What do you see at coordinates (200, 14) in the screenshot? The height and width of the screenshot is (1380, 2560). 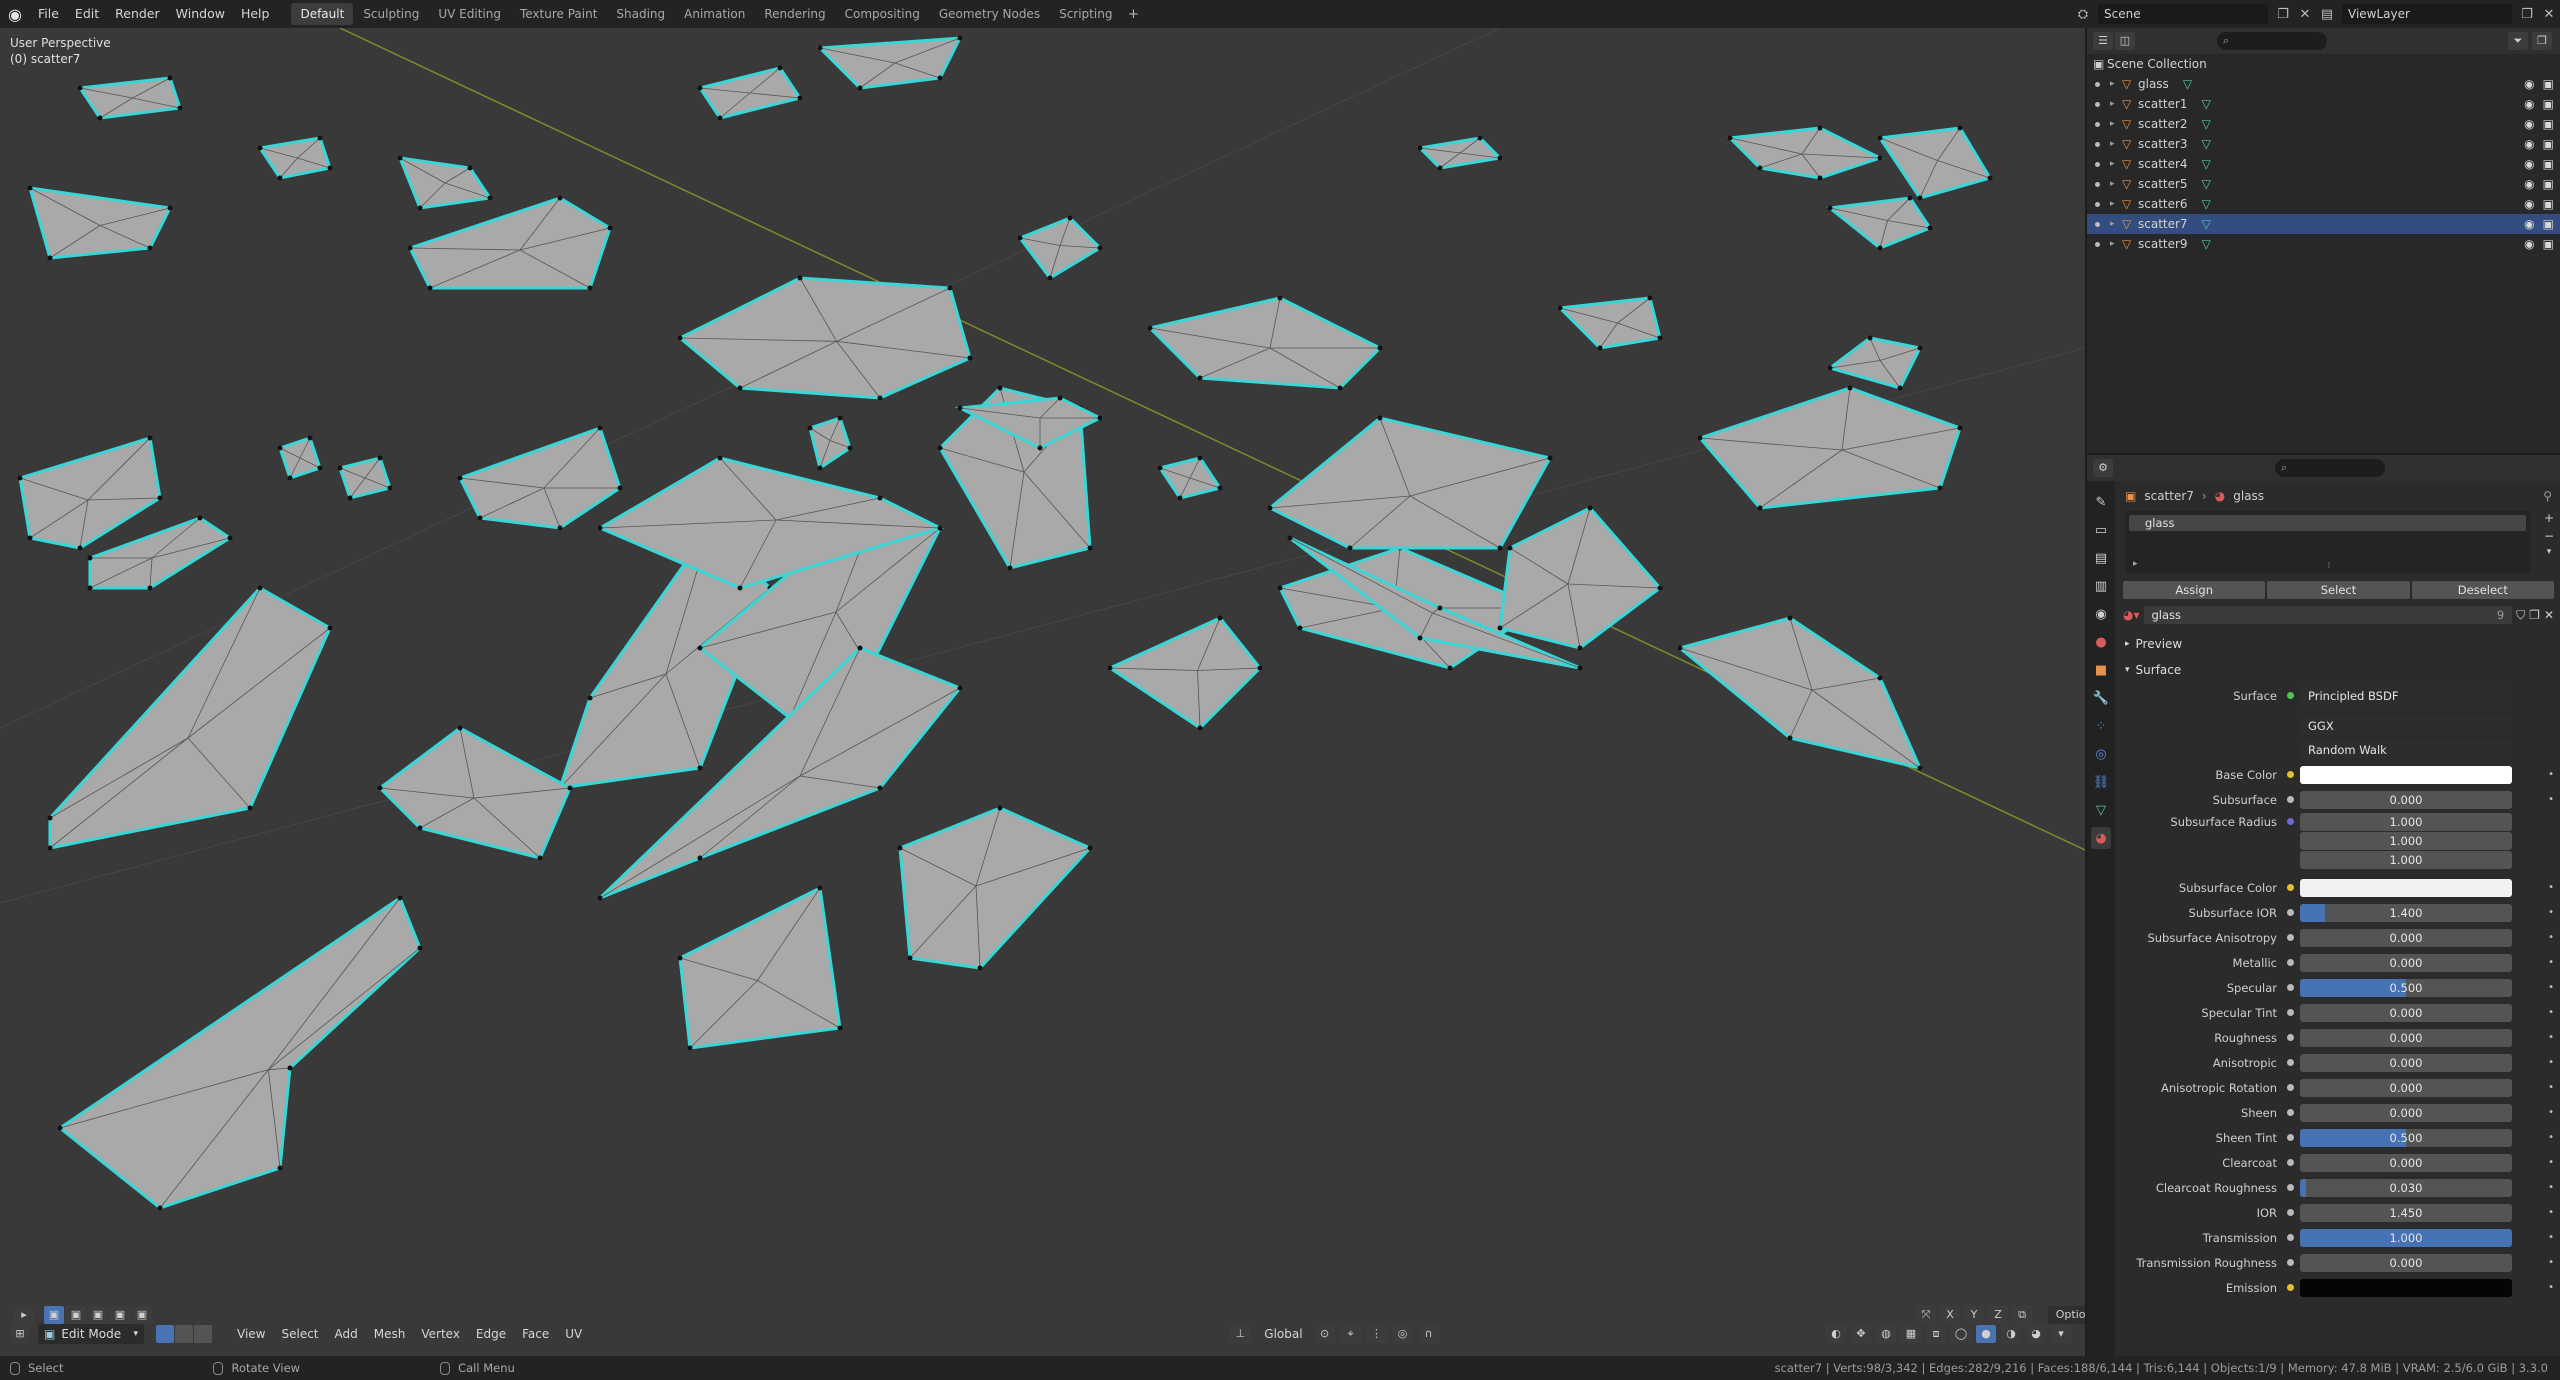 I see `menu-window: Window` at bounding box center [200, 14].